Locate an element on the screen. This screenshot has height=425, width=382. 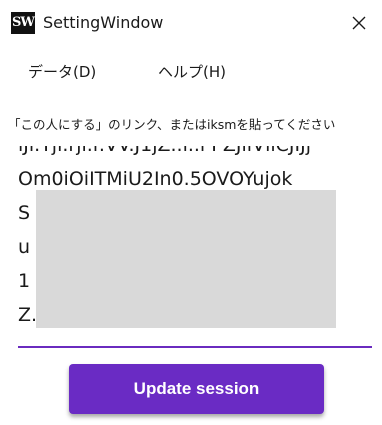
menu-item-data: データ(D) is located at coordinates (62, 72).